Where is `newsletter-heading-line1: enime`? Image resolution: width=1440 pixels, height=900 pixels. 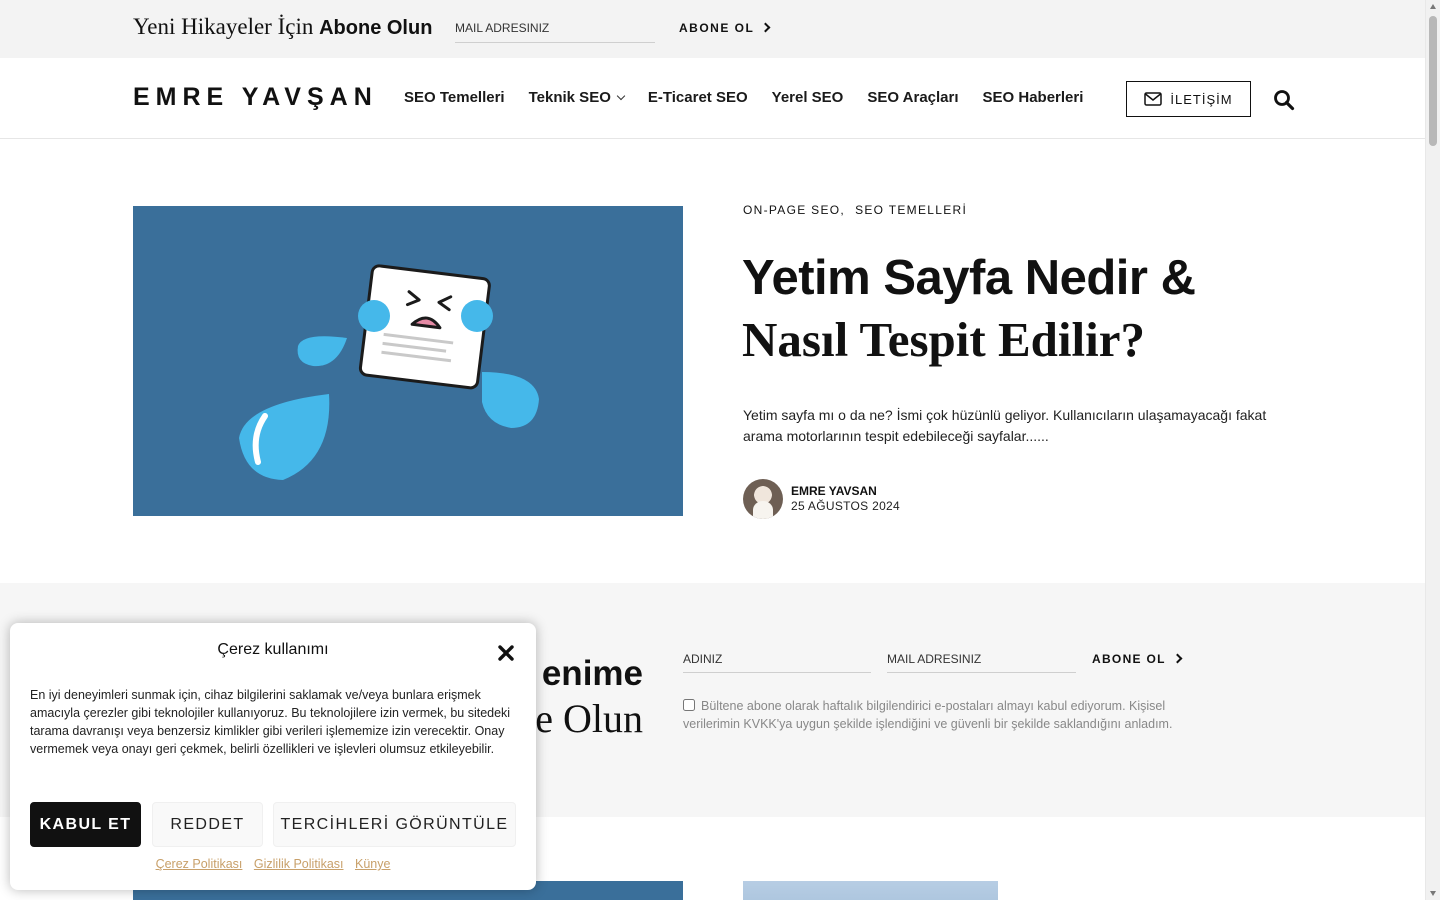 newsletter-heading-line1: enime is located at coordinates (592, 673).